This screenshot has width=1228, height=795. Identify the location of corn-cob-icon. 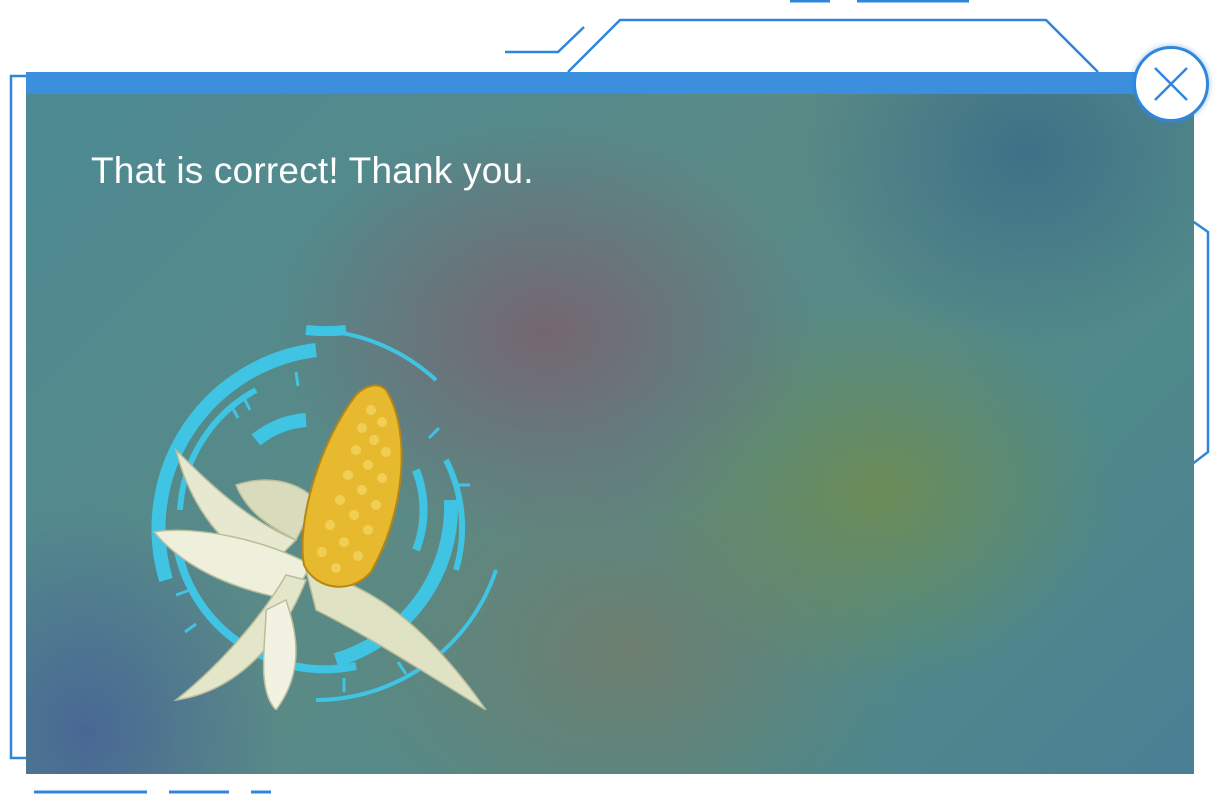
(352, 486).